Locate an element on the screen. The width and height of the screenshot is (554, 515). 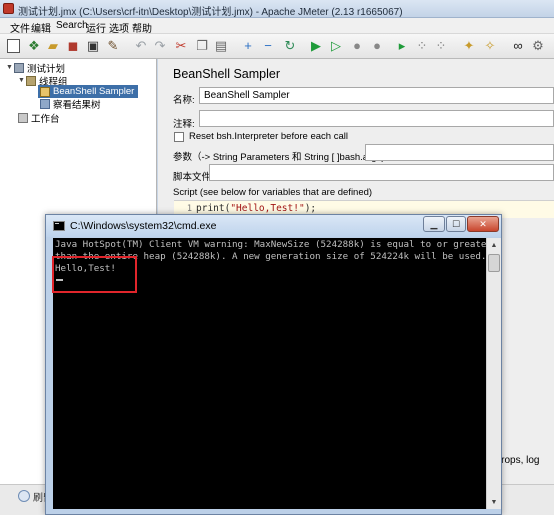
scroll-down-icon: ▼ is located at coordinates (494, 502).